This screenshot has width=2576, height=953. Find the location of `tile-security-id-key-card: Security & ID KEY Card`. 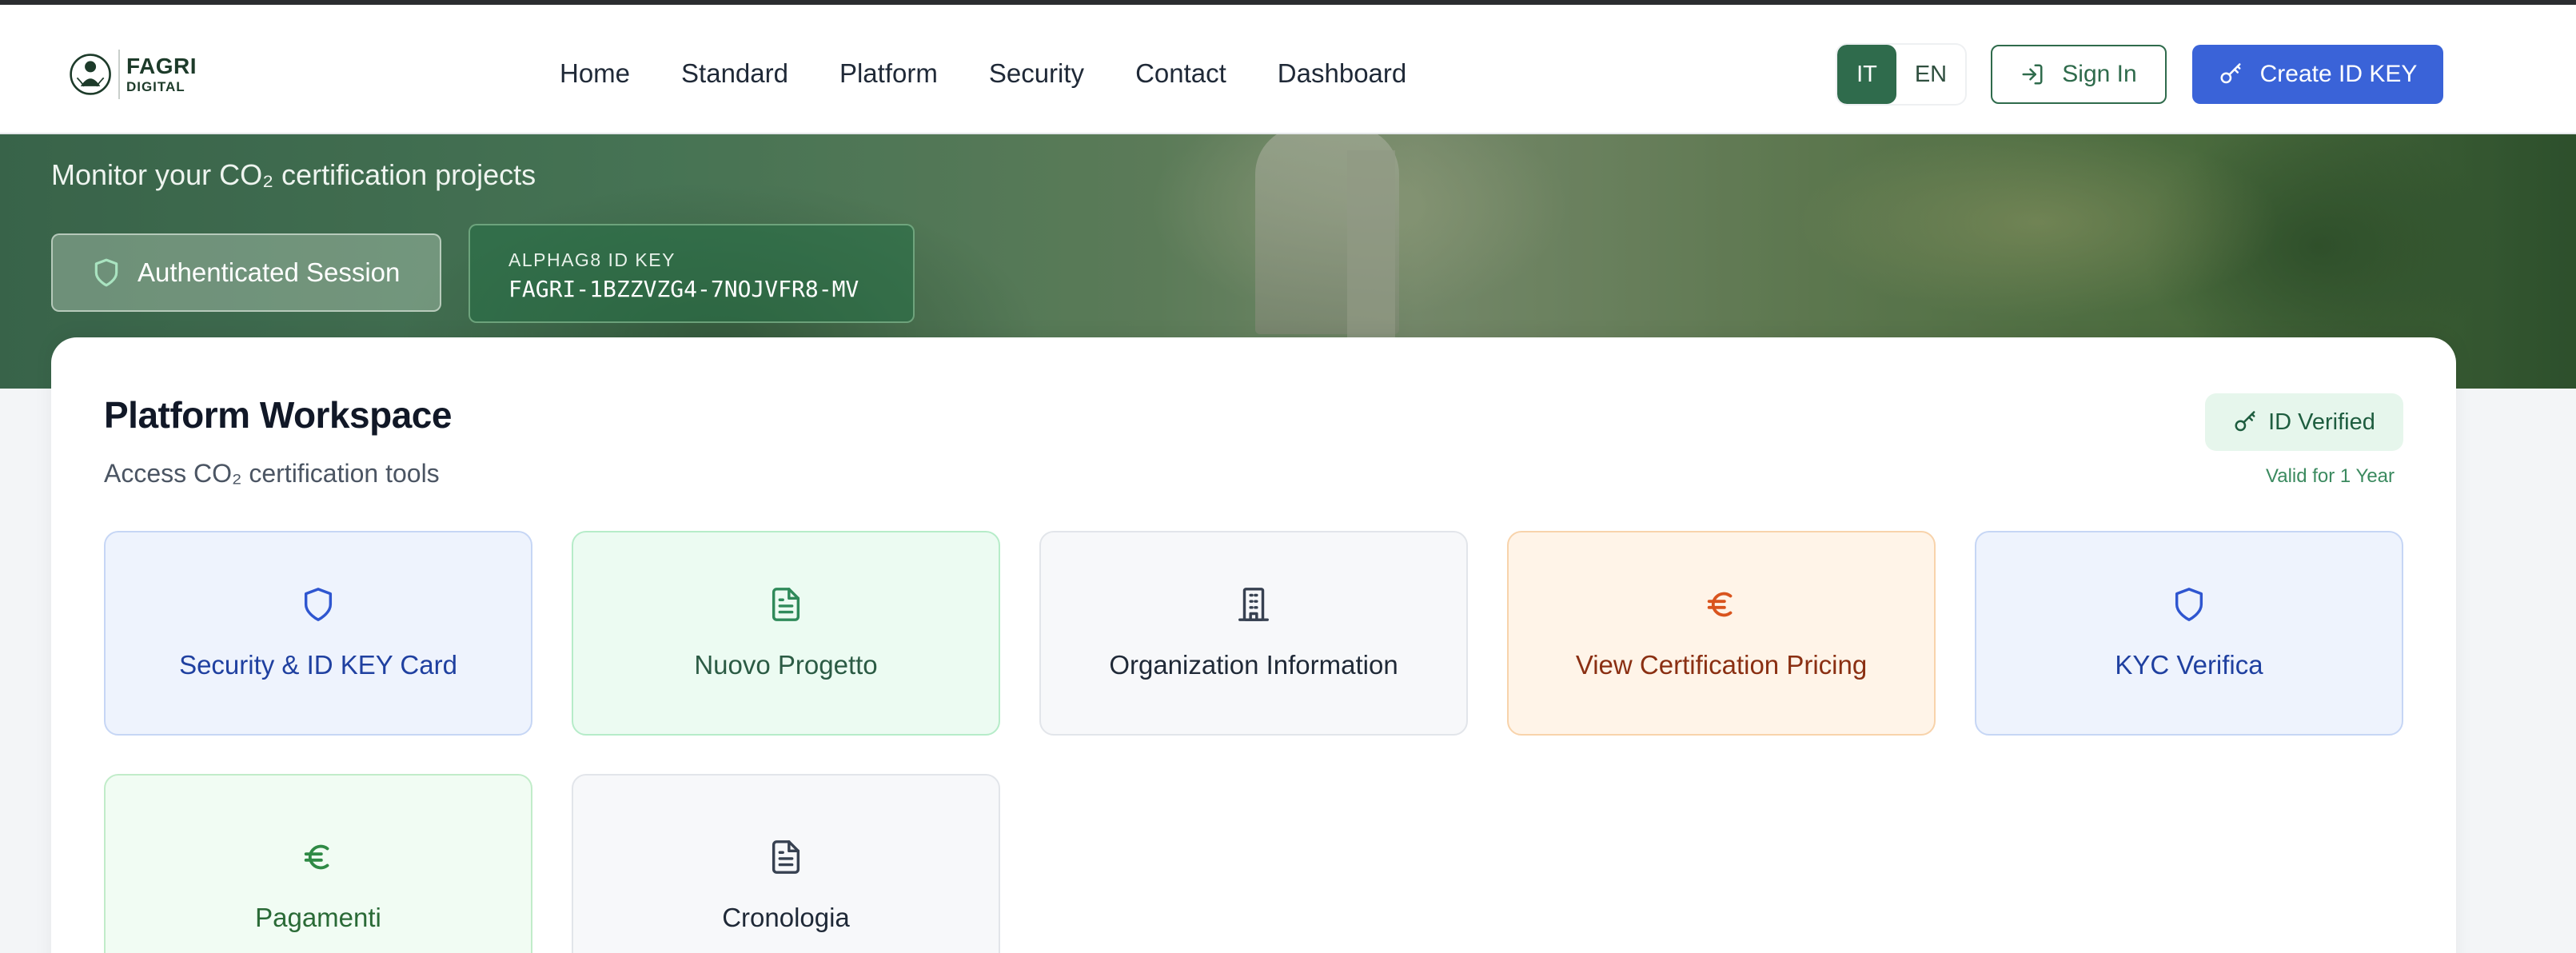

tile-security-id-key-card: Security & ID KEY Card is located at coordinates (318, 633).